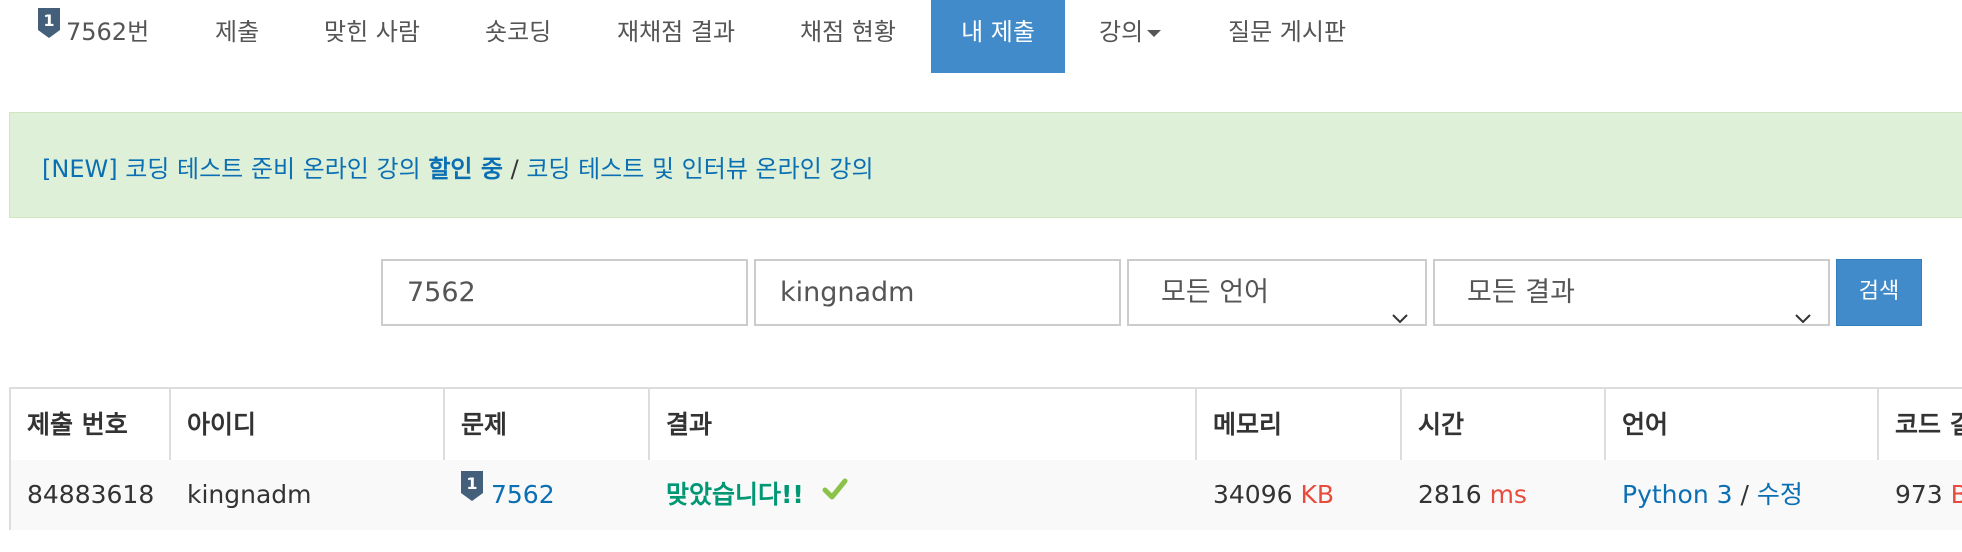 The image size is (1962, 552). Describe the element at coordinates (676, 36) in the screenshot. I see `nav-rejudge-results: 재채점 결과` at that location.